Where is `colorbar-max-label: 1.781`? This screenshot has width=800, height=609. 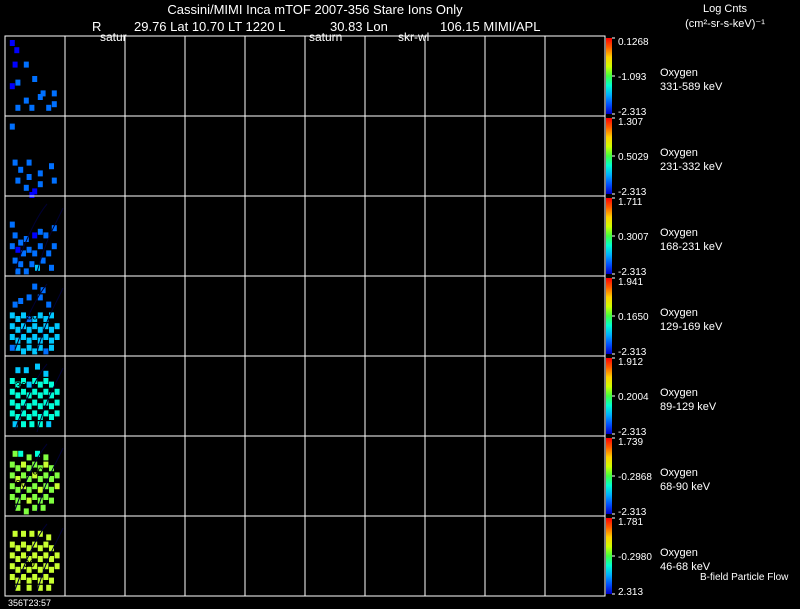
colorbar-max-label: 1.781 is located at coordinates (630, 522).